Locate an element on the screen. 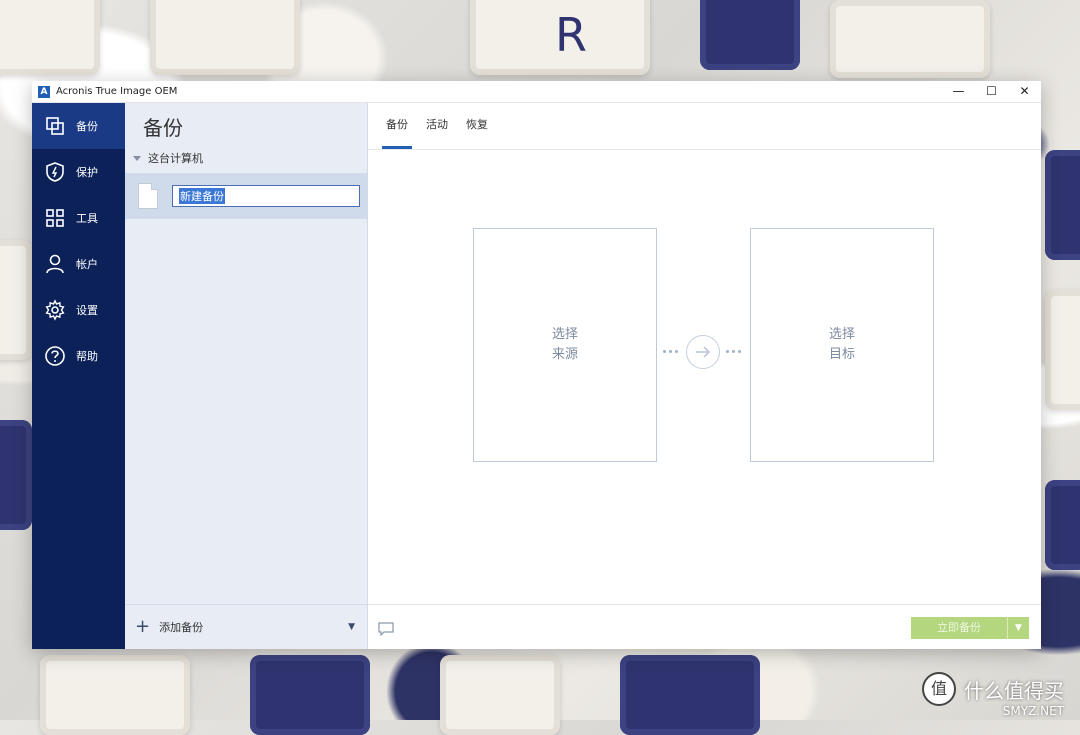  backup-list-item: 新建备份 is located at coordinates (246, 196).